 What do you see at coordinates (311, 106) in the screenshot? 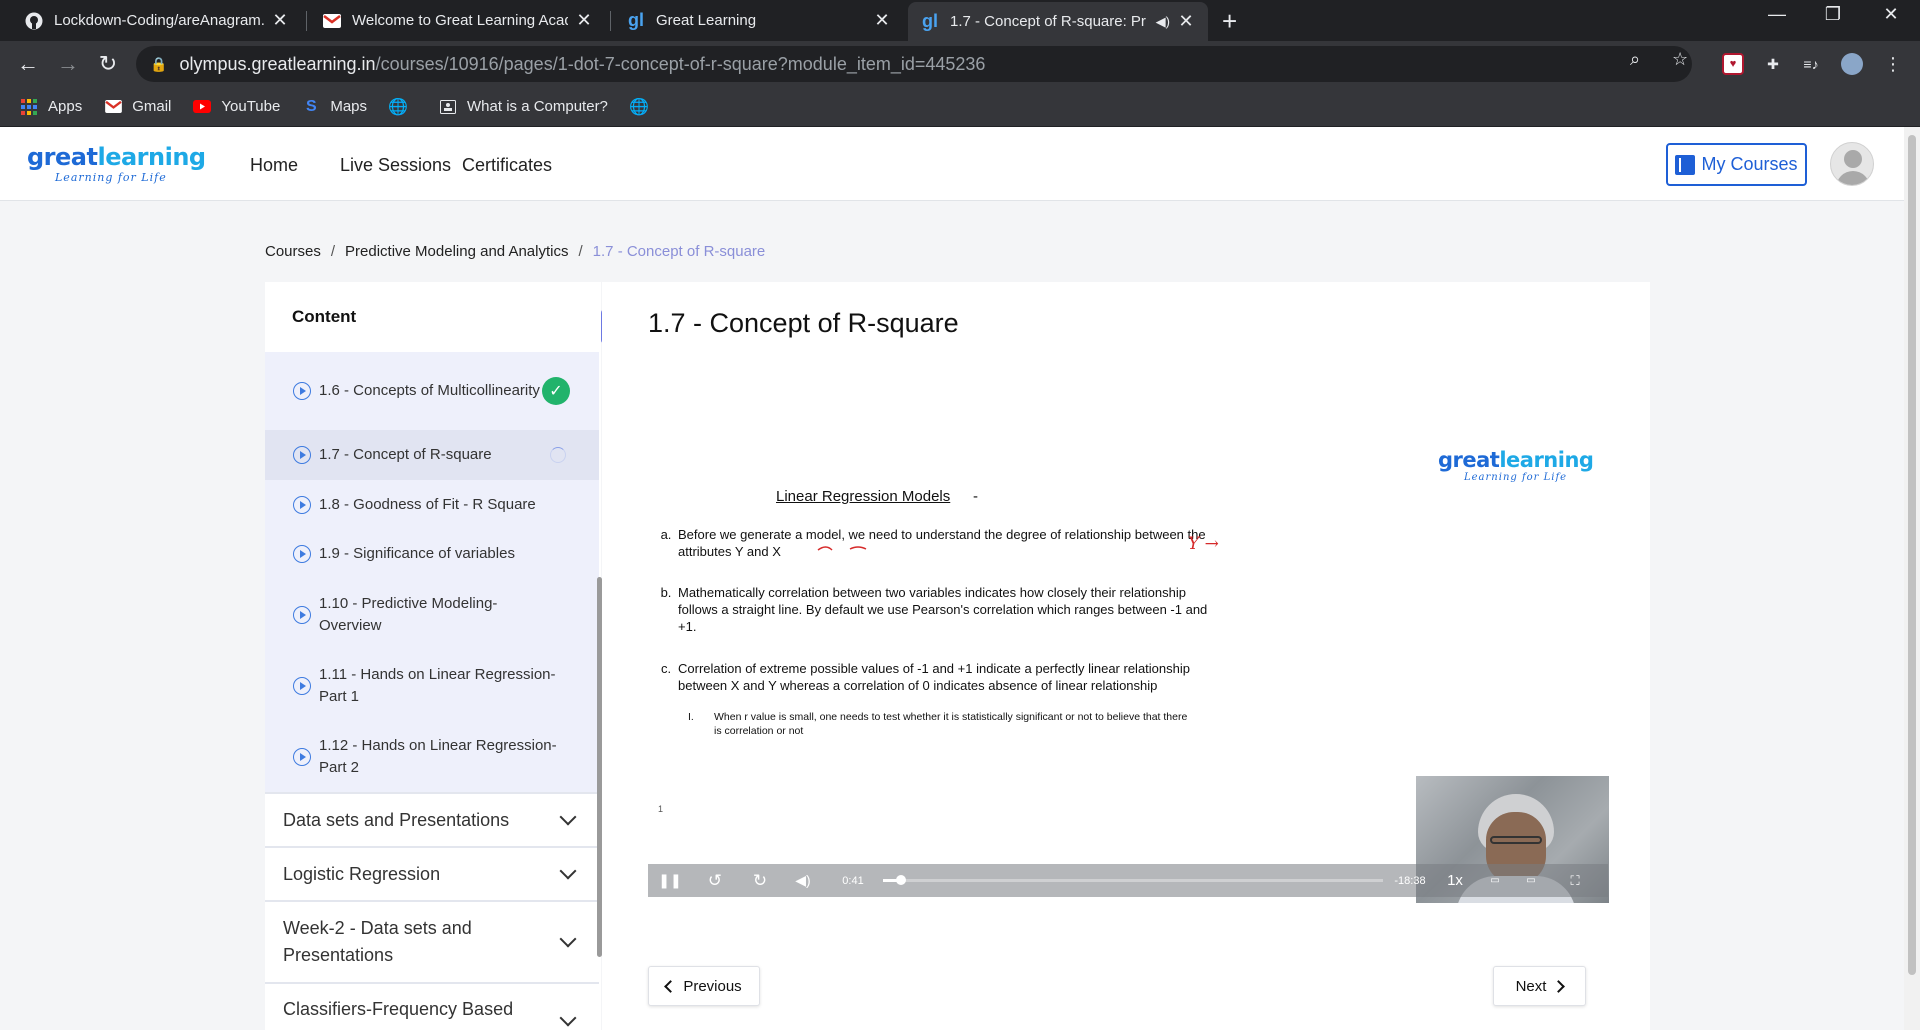
I see `maps-icon: S` at bounding box center [311, 106].